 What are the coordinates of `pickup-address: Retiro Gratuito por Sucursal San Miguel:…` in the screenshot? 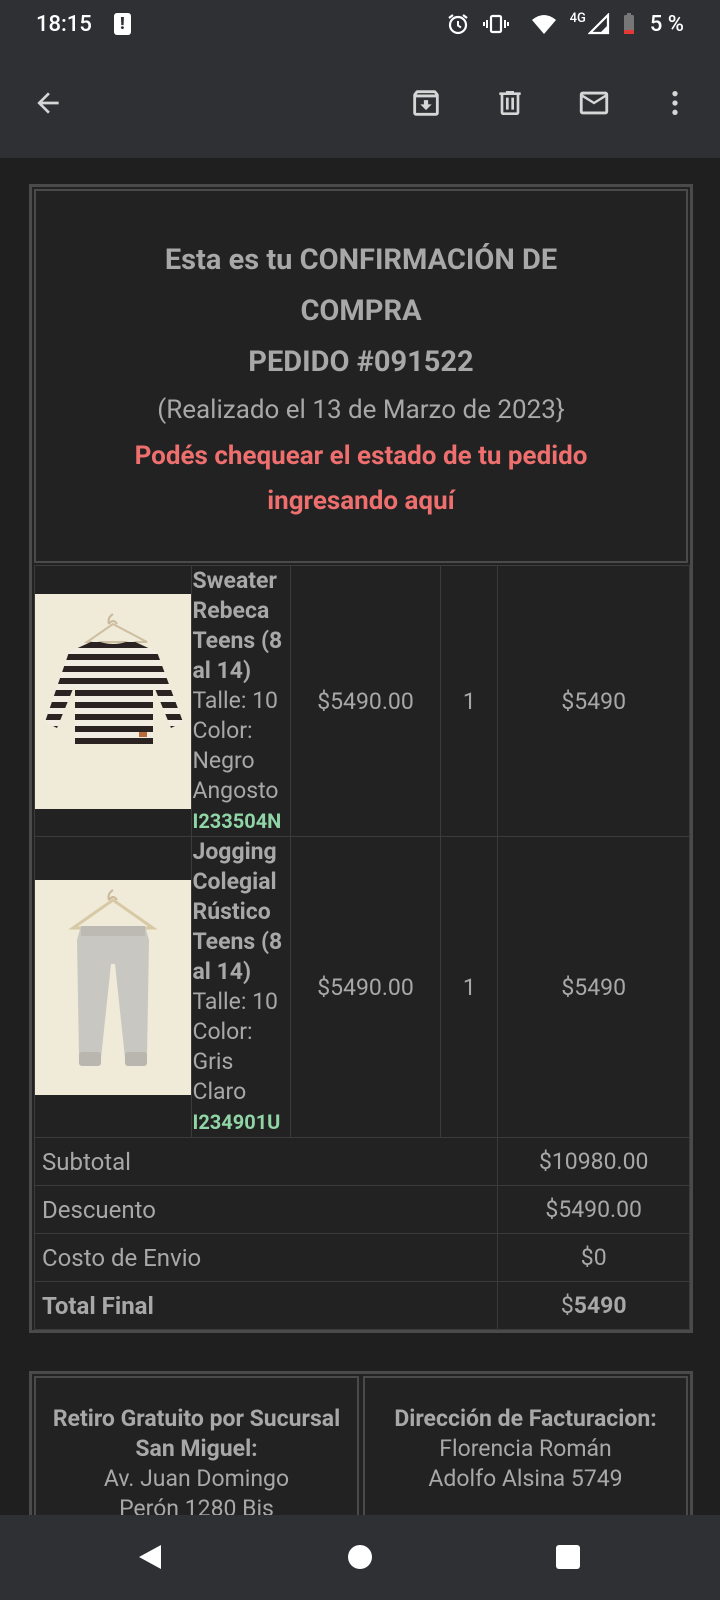 It's located at (196, 1445).